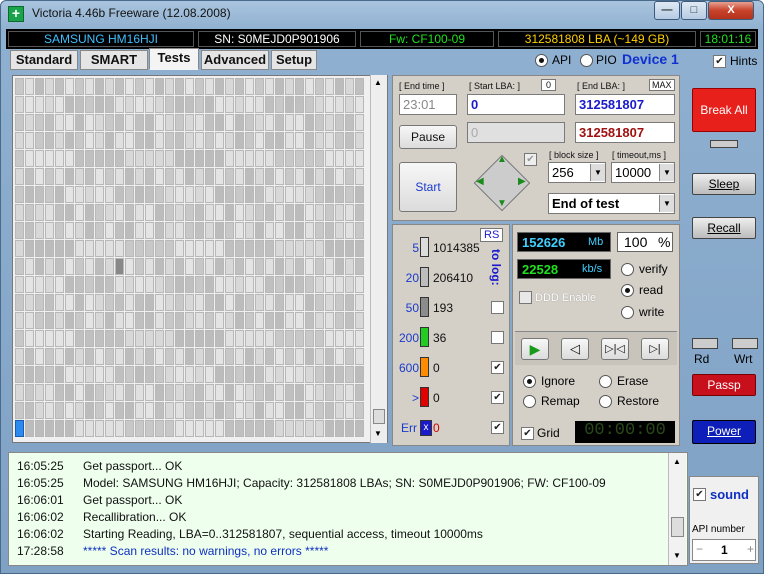 Image resolution: width=764 pixels, height=574 pixels. What do you see at coordinates (428, 104) in the screenshot?
I see `end-time-input: 23:01` at bounding box center [428, 104].